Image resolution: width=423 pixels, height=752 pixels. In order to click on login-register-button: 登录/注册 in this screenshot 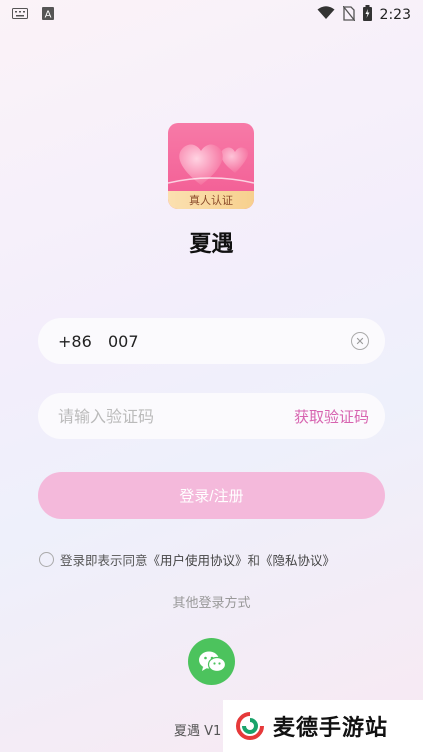, I will do `click(211, 495)`.